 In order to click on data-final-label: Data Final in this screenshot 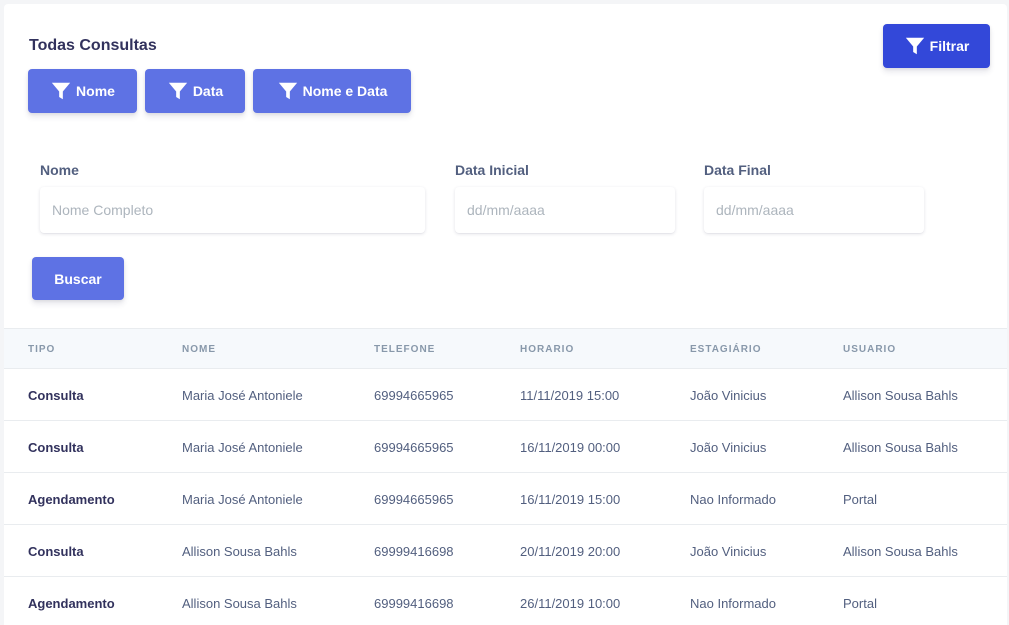, I will do `click(737, 170)`.